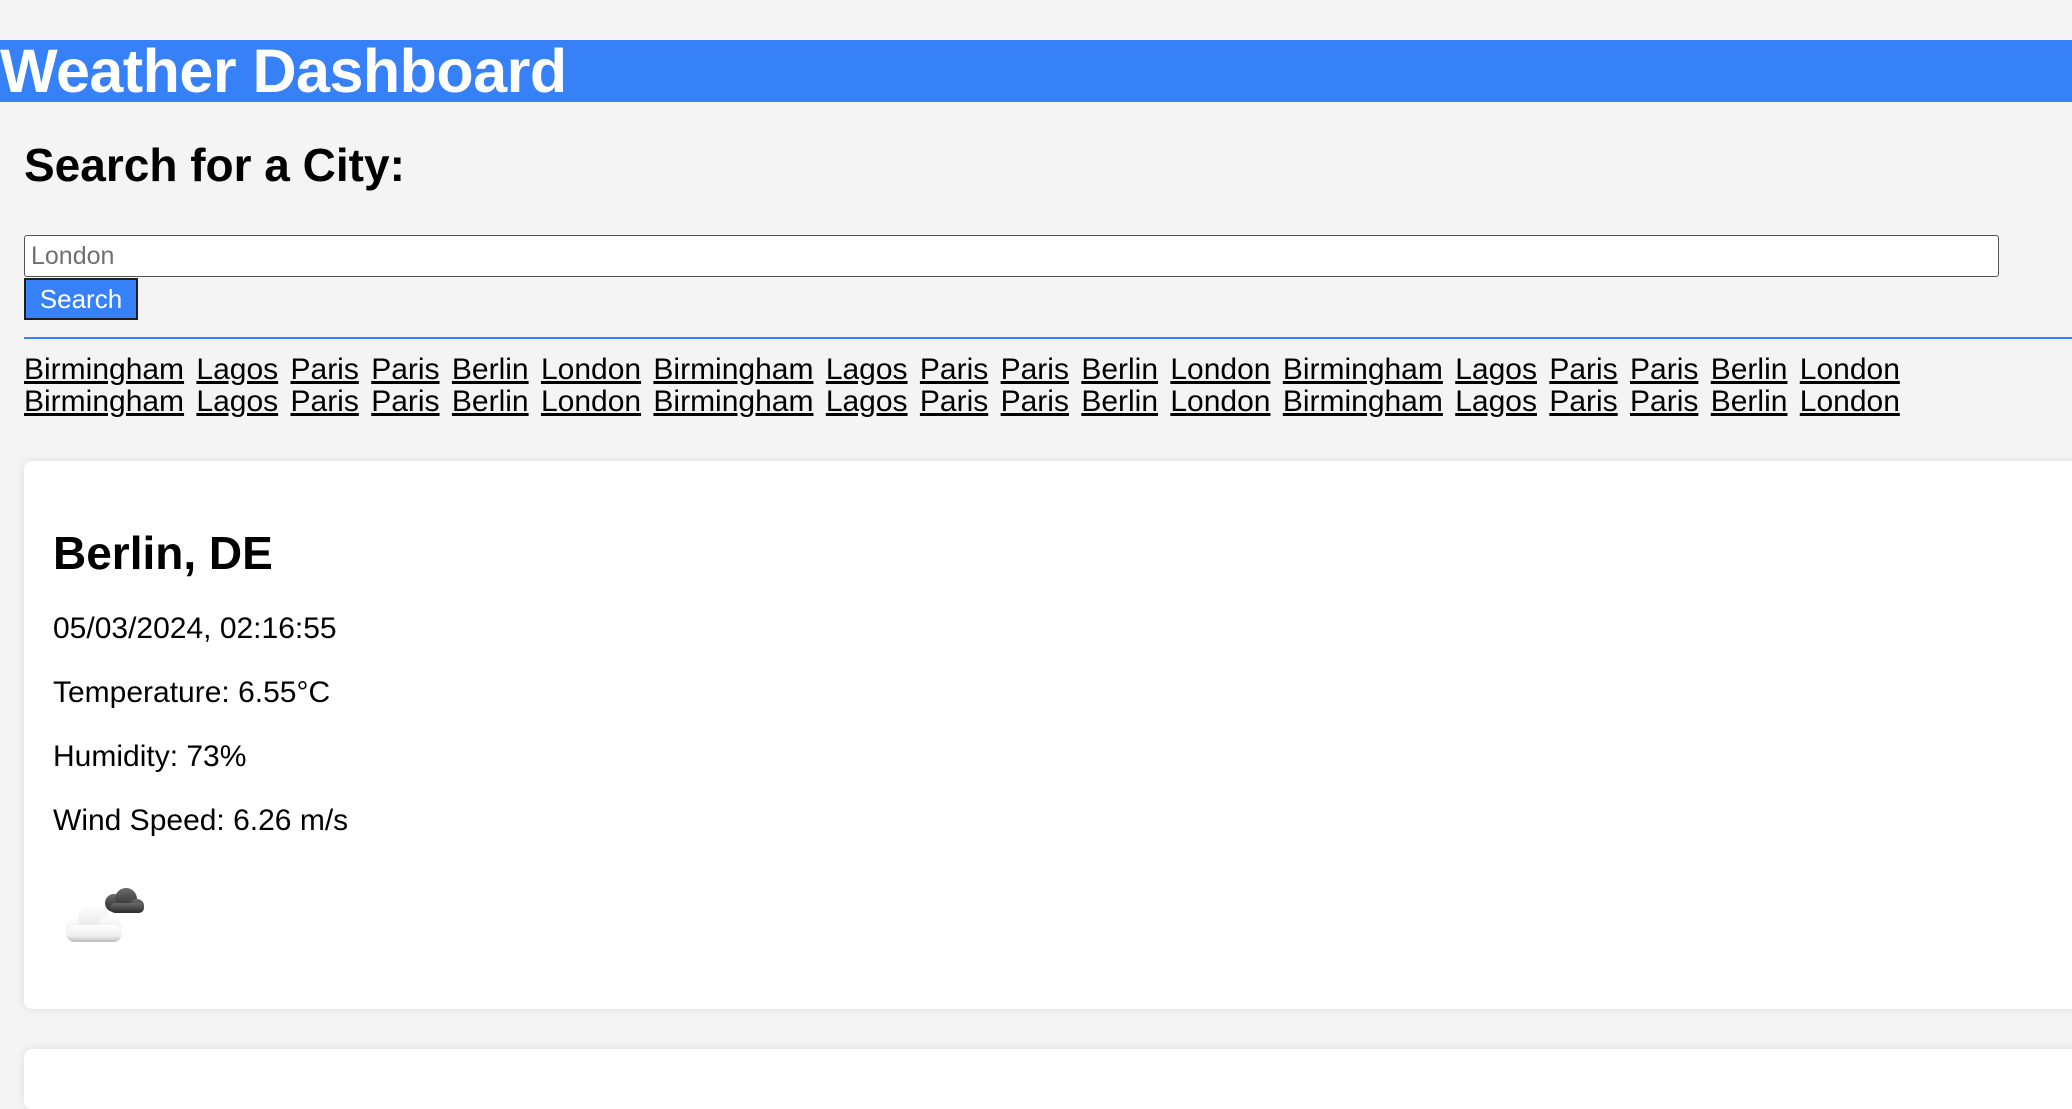 Image resolution: width=2072 pixels, height=1109 pixels. Describe the element at coordinates (105, 915) in the screenshot. I see `cloud-icon` at that location.